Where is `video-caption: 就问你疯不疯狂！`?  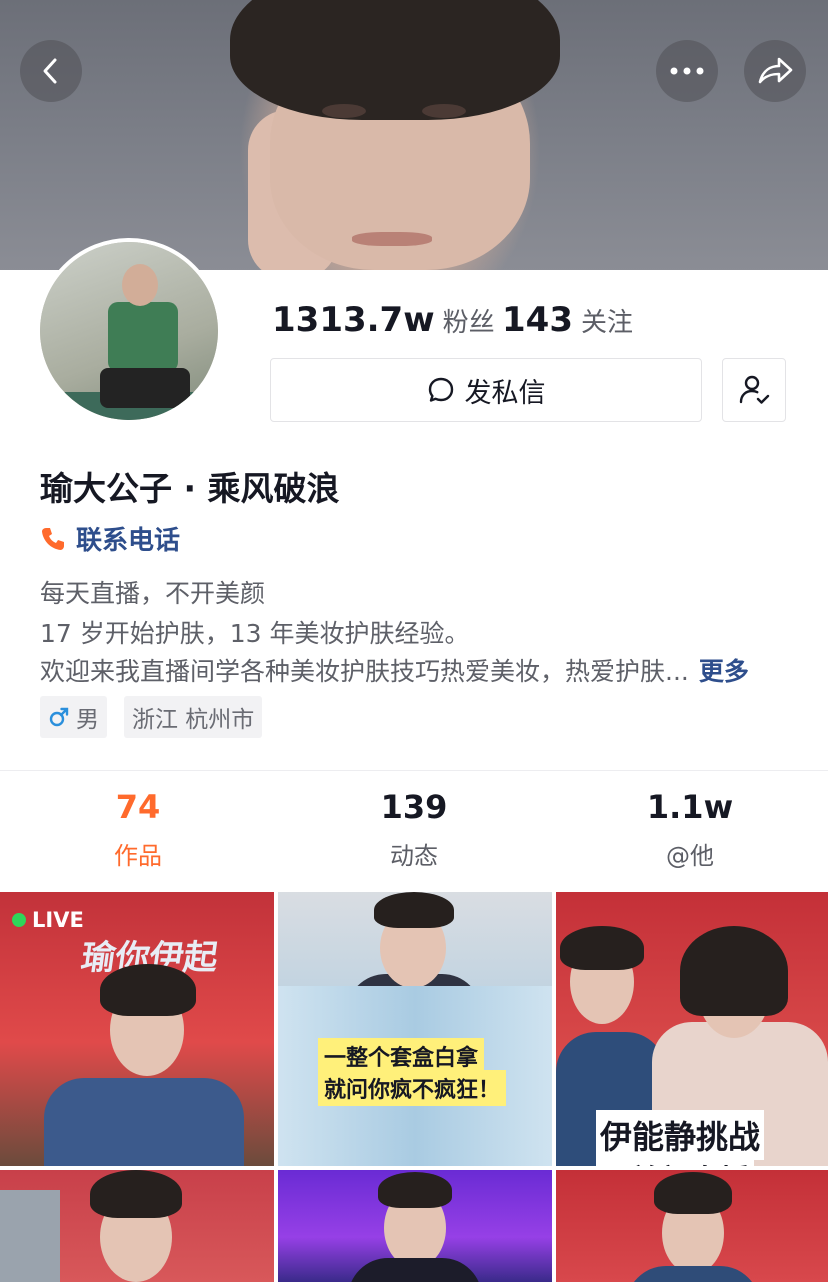
video-caption: 就问你疯不疯狂！ is located at coordinates (412, 1088).